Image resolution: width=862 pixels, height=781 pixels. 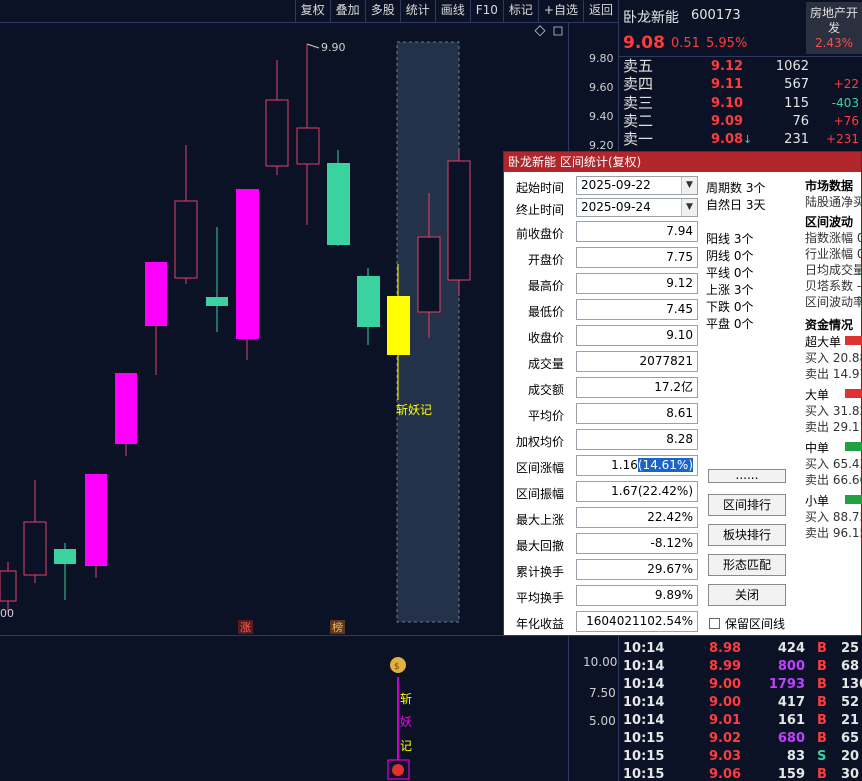 I want to click on tick-row: 10:15 9.02 680 B 65, so click(x=740, y=738).